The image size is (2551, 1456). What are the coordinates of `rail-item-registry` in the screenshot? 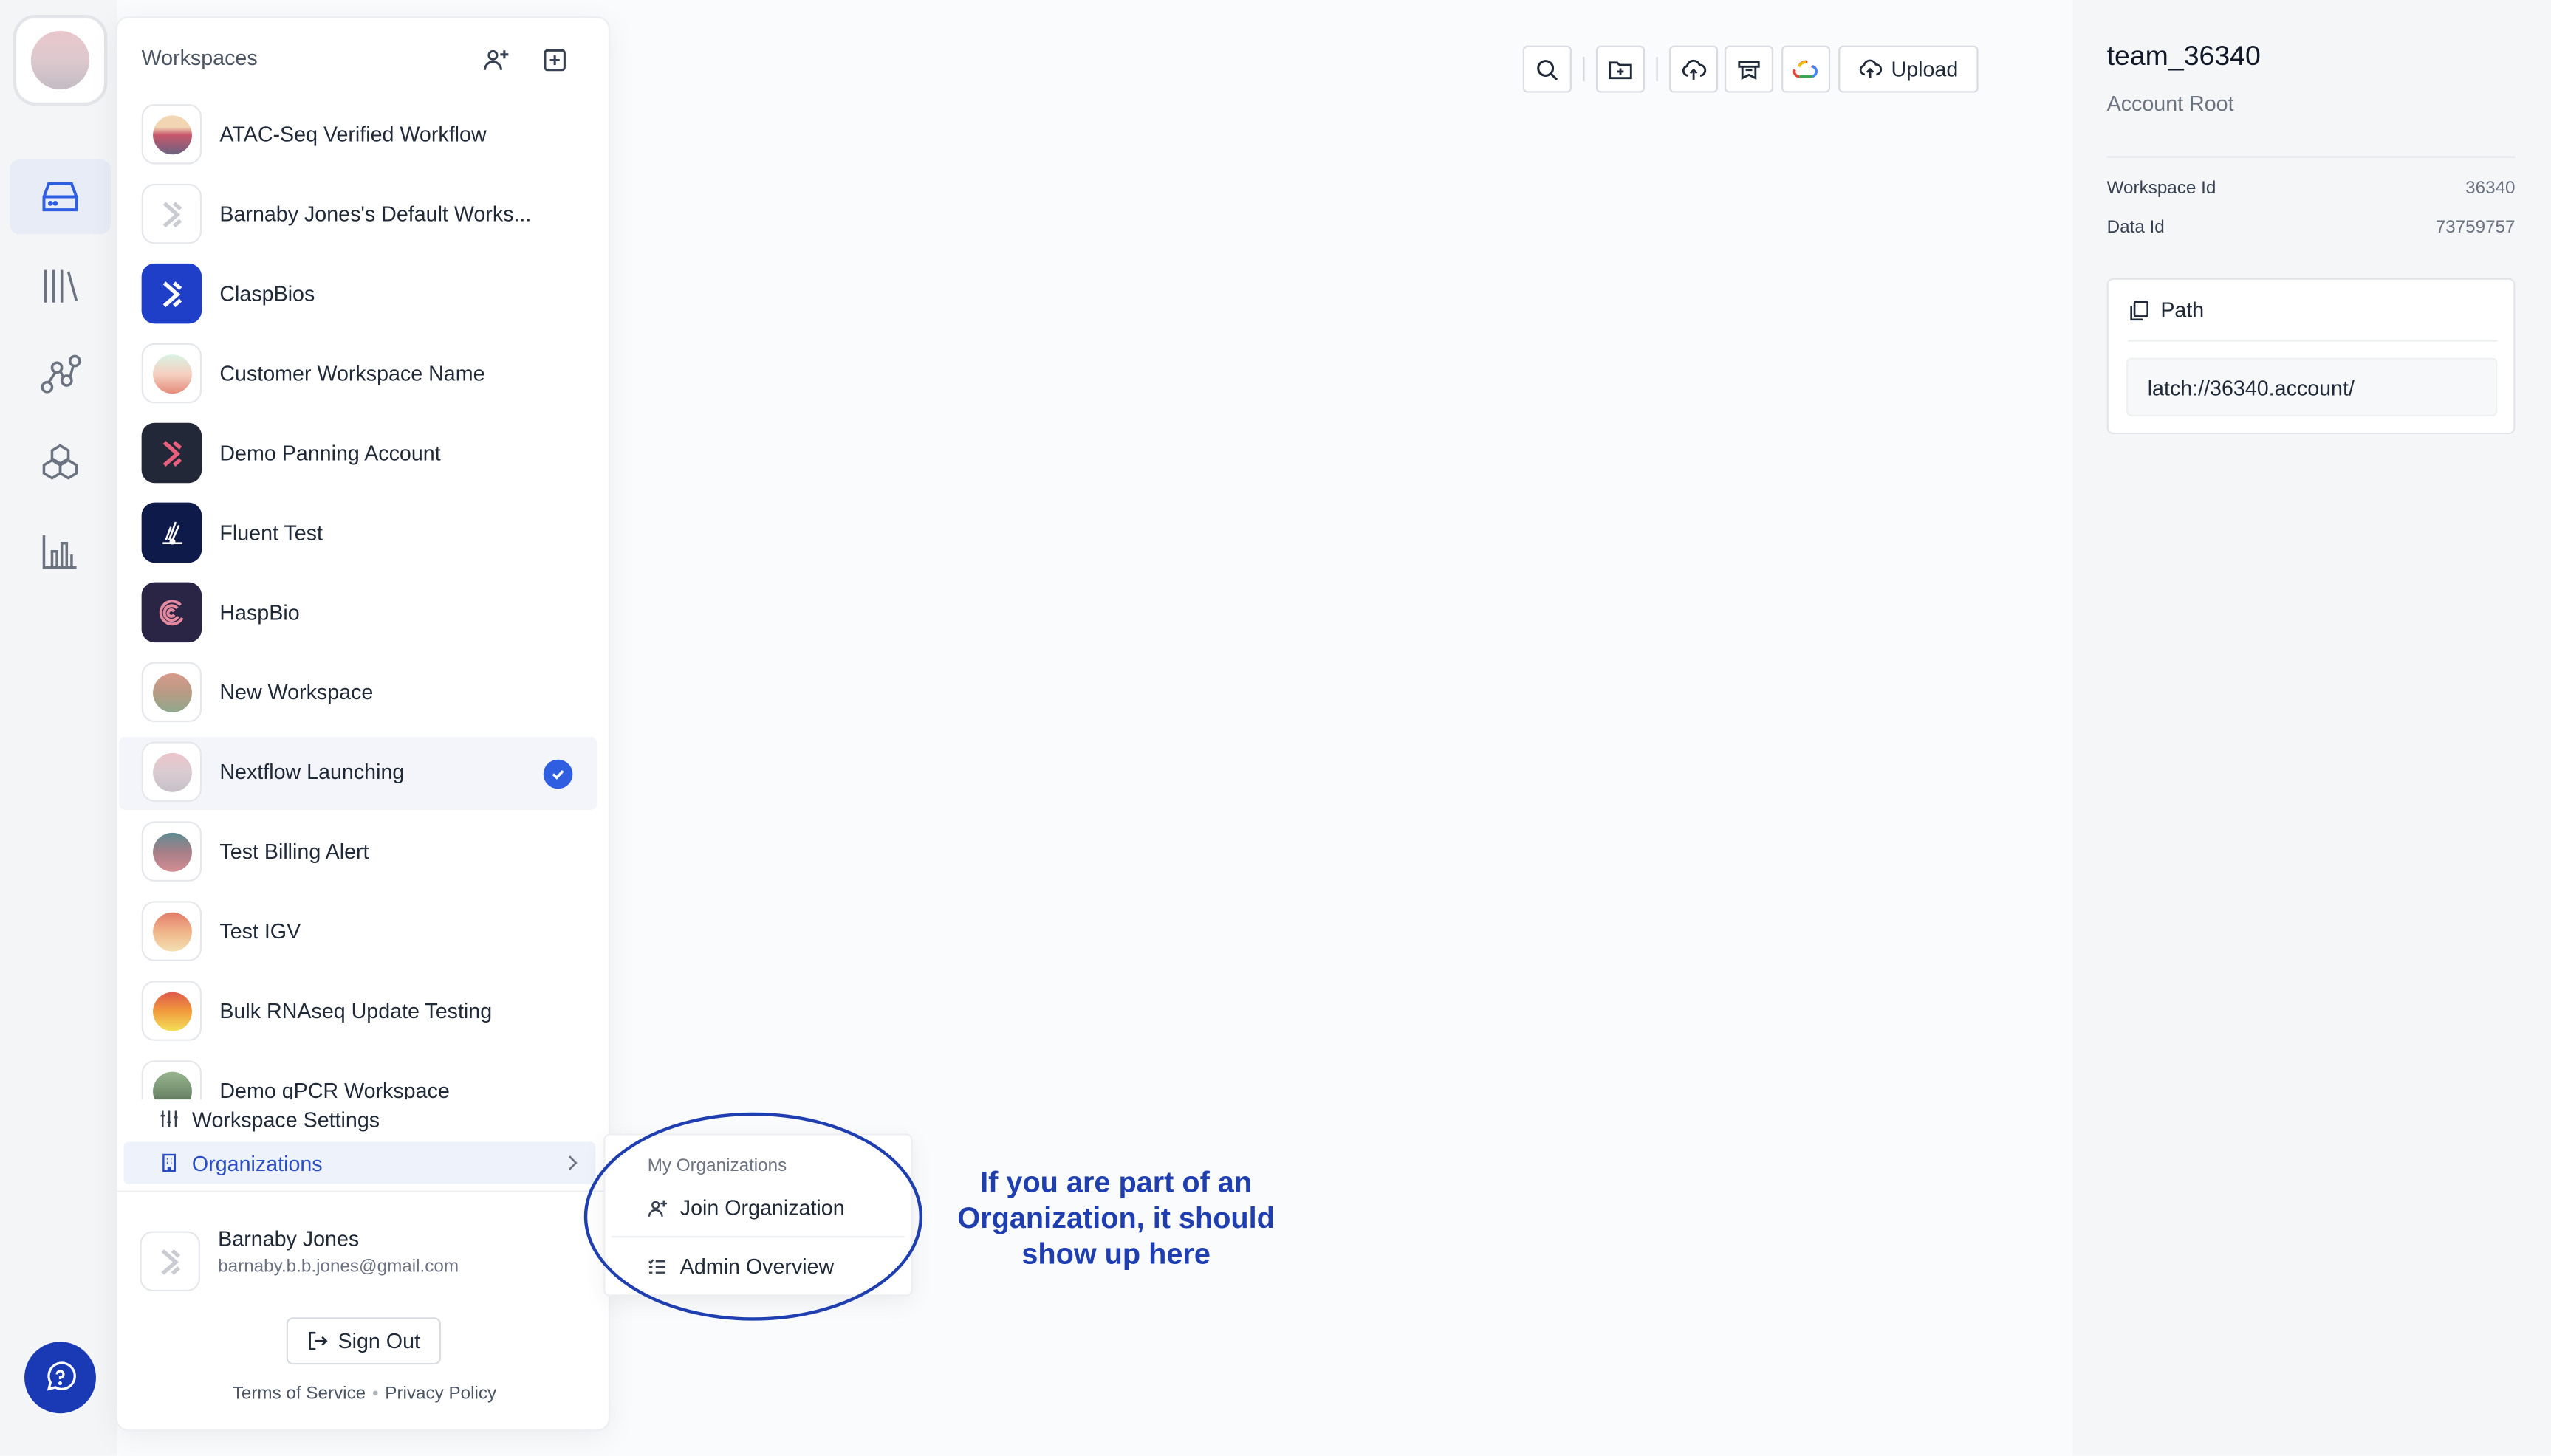 It's located at (60, 462).